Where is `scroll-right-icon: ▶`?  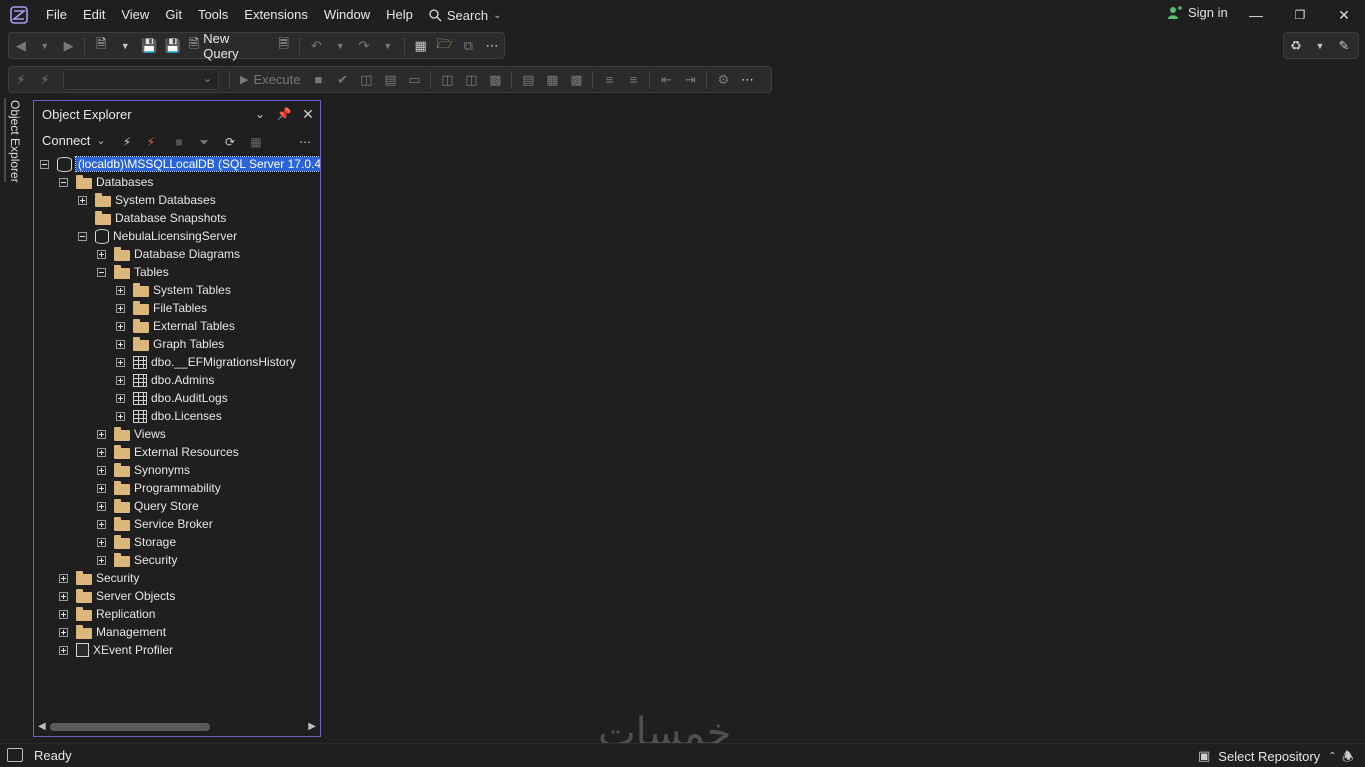 scroll-right-icon: ▶ is located at coordinates (312, 726).